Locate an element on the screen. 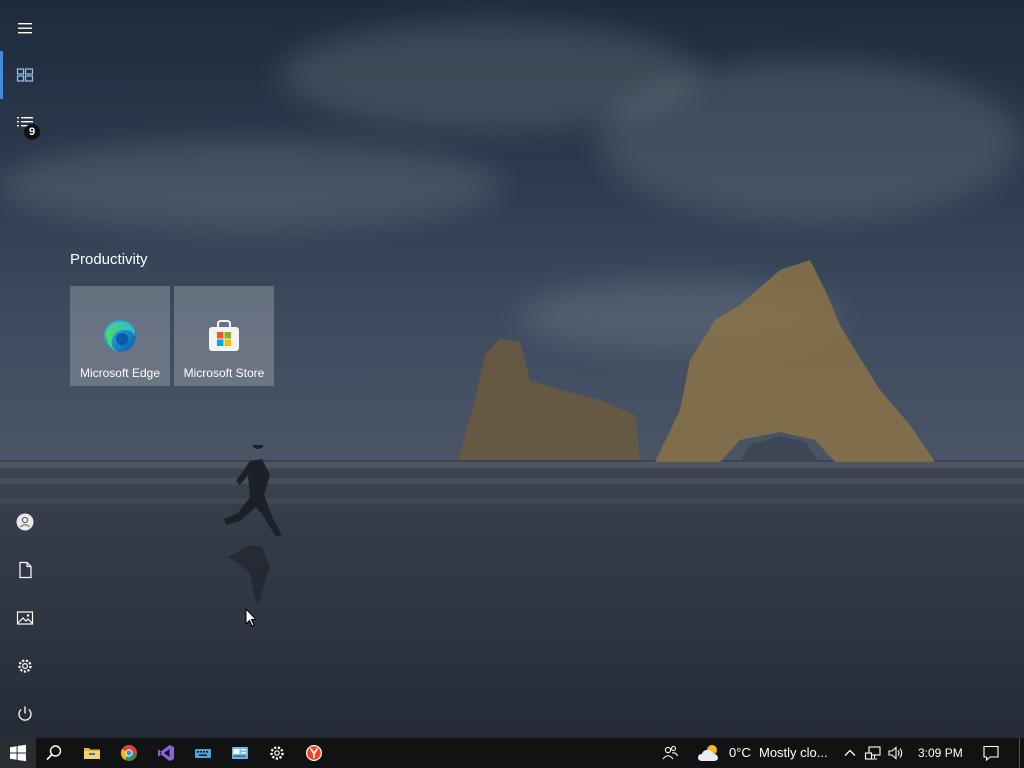 The image size is (1024, 768). search-icon is located at coordinates (54, 753).